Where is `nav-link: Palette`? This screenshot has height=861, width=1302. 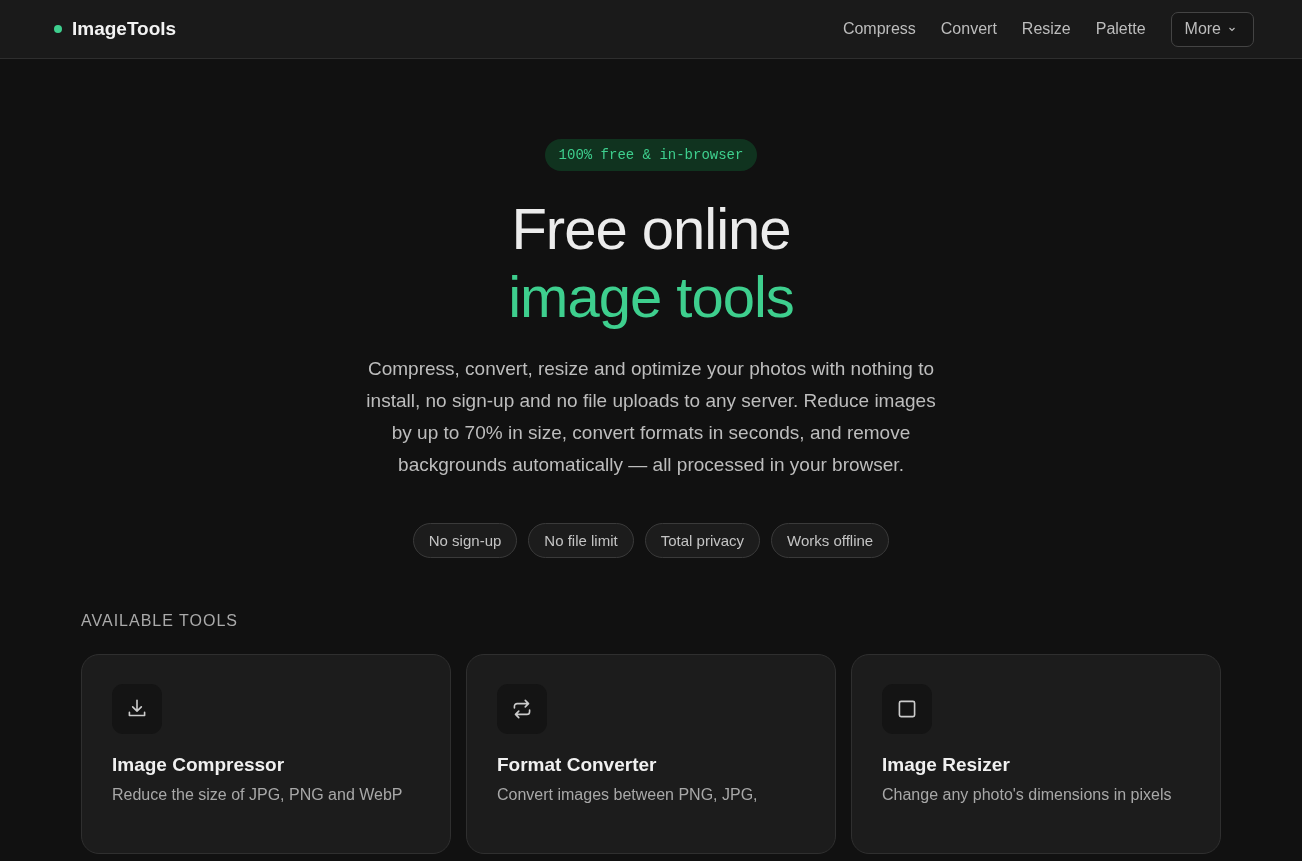
nav-link: Palette is located at coordinates (1120, 29).